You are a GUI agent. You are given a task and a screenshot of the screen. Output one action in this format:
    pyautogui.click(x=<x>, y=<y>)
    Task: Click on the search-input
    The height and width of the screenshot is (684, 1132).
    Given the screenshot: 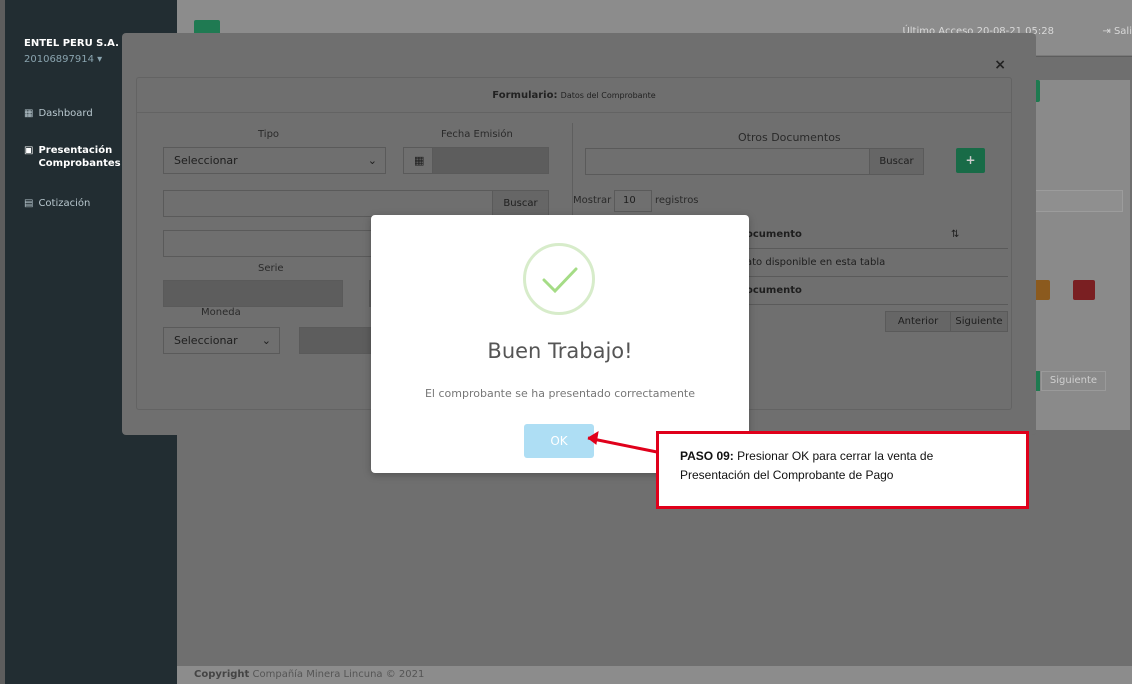 What is the action you would take?
    pyautogui.click(x=328, y=203)
    